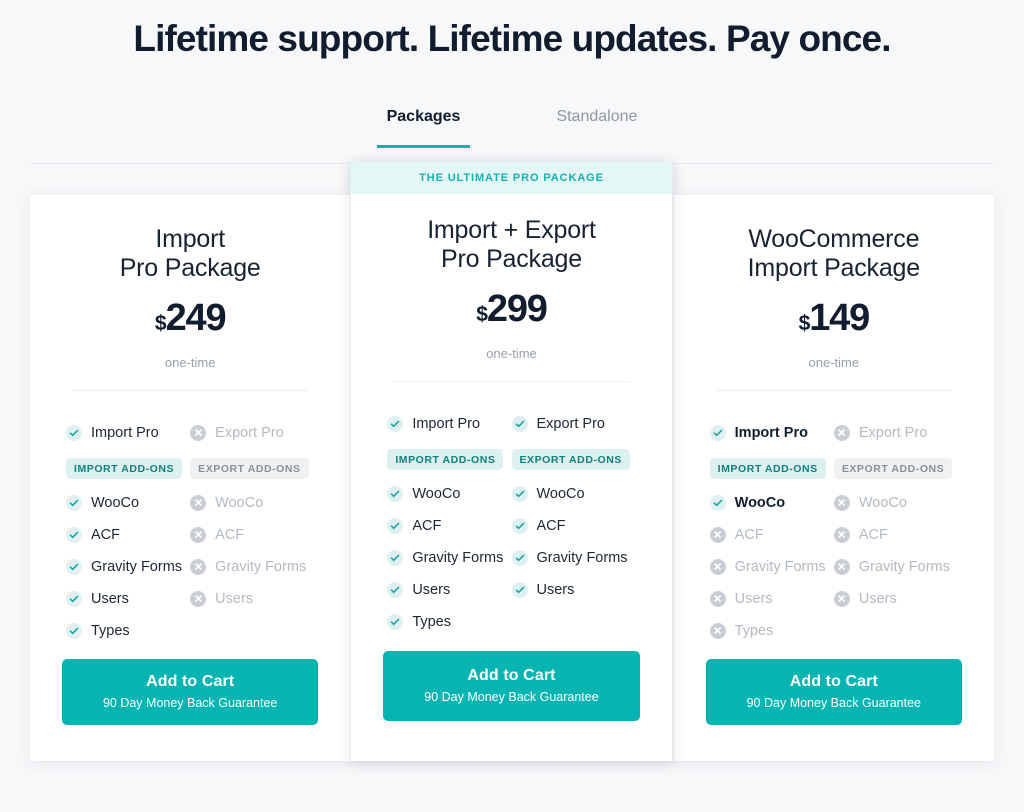 The width and height of the screenshot is (1024, 812). I want to click on feature-label: Export Pro, so click(571, 423).